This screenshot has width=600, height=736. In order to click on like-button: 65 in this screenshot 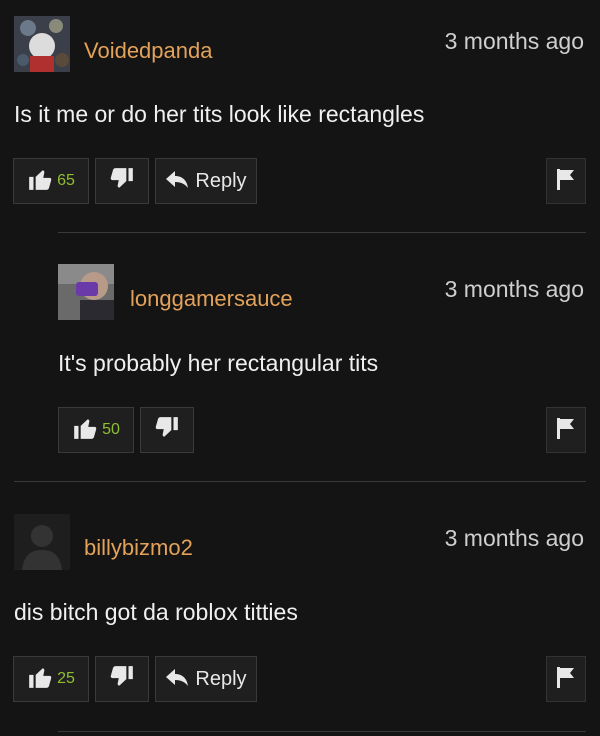, I will do `click(51, 181)`.